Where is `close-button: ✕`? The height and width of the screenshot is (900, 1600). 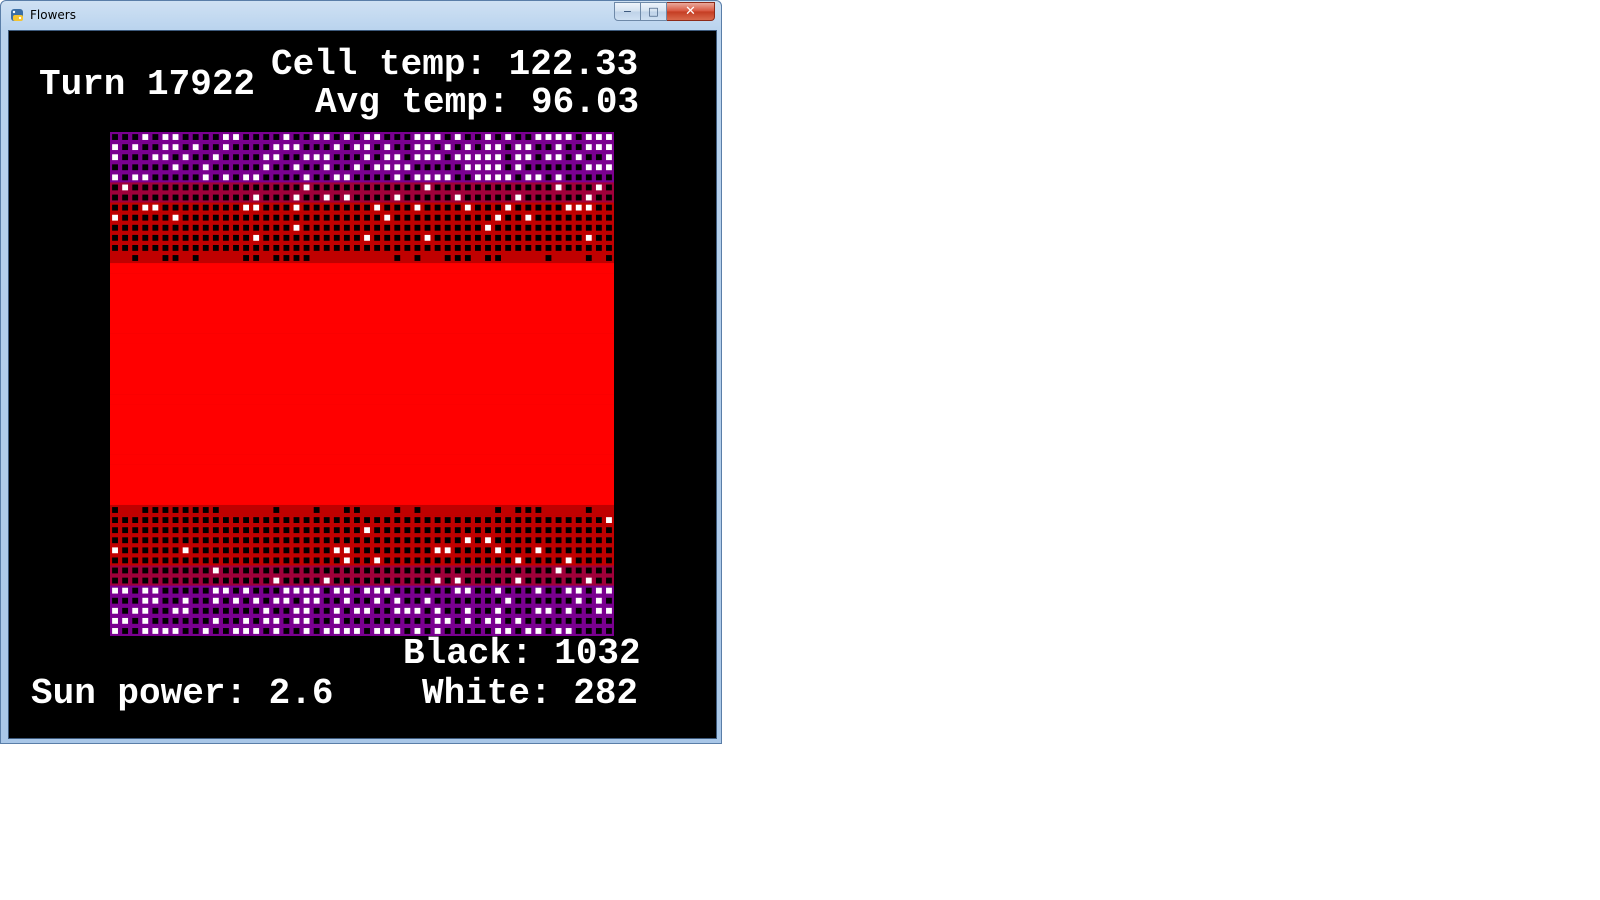
close-button: ✕ is located at coordinates (691, 11).